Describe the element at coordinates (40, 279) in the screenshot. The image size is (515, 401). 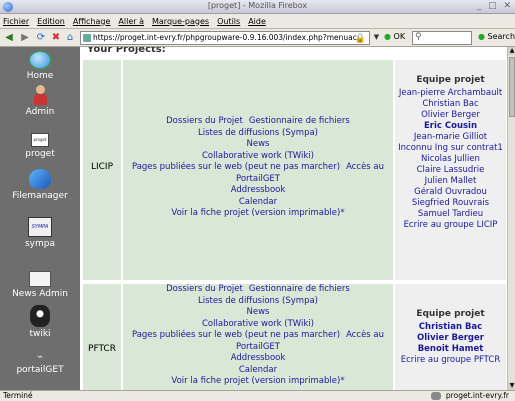
I see `news-icon` at that location.